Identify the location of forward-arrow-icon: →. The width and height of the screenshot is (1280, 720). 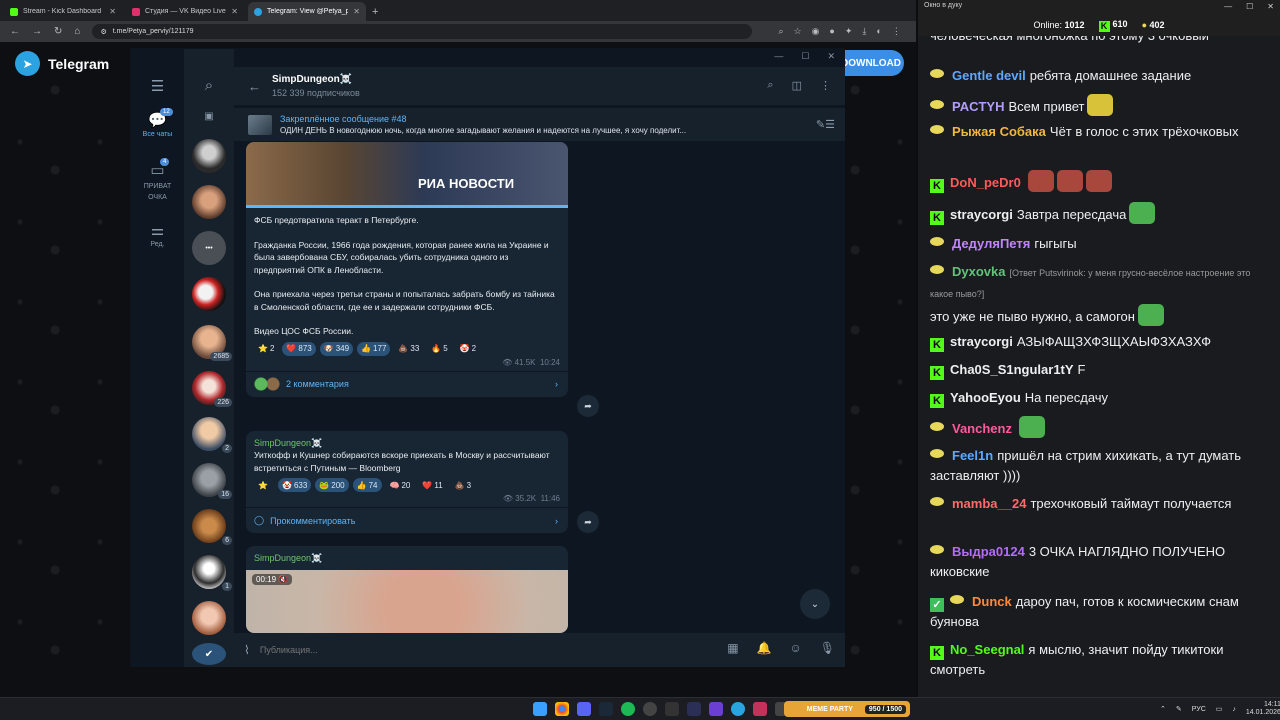
(37, 31).